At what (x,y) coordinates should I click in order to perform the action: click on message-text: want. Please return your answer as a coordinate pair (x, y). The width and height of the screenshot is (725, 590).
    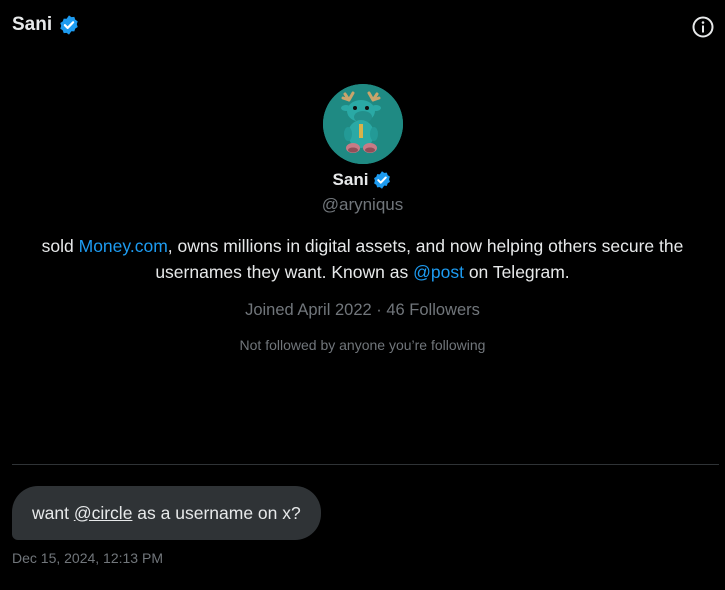
    Looking at the image, I should click on (53, 512).